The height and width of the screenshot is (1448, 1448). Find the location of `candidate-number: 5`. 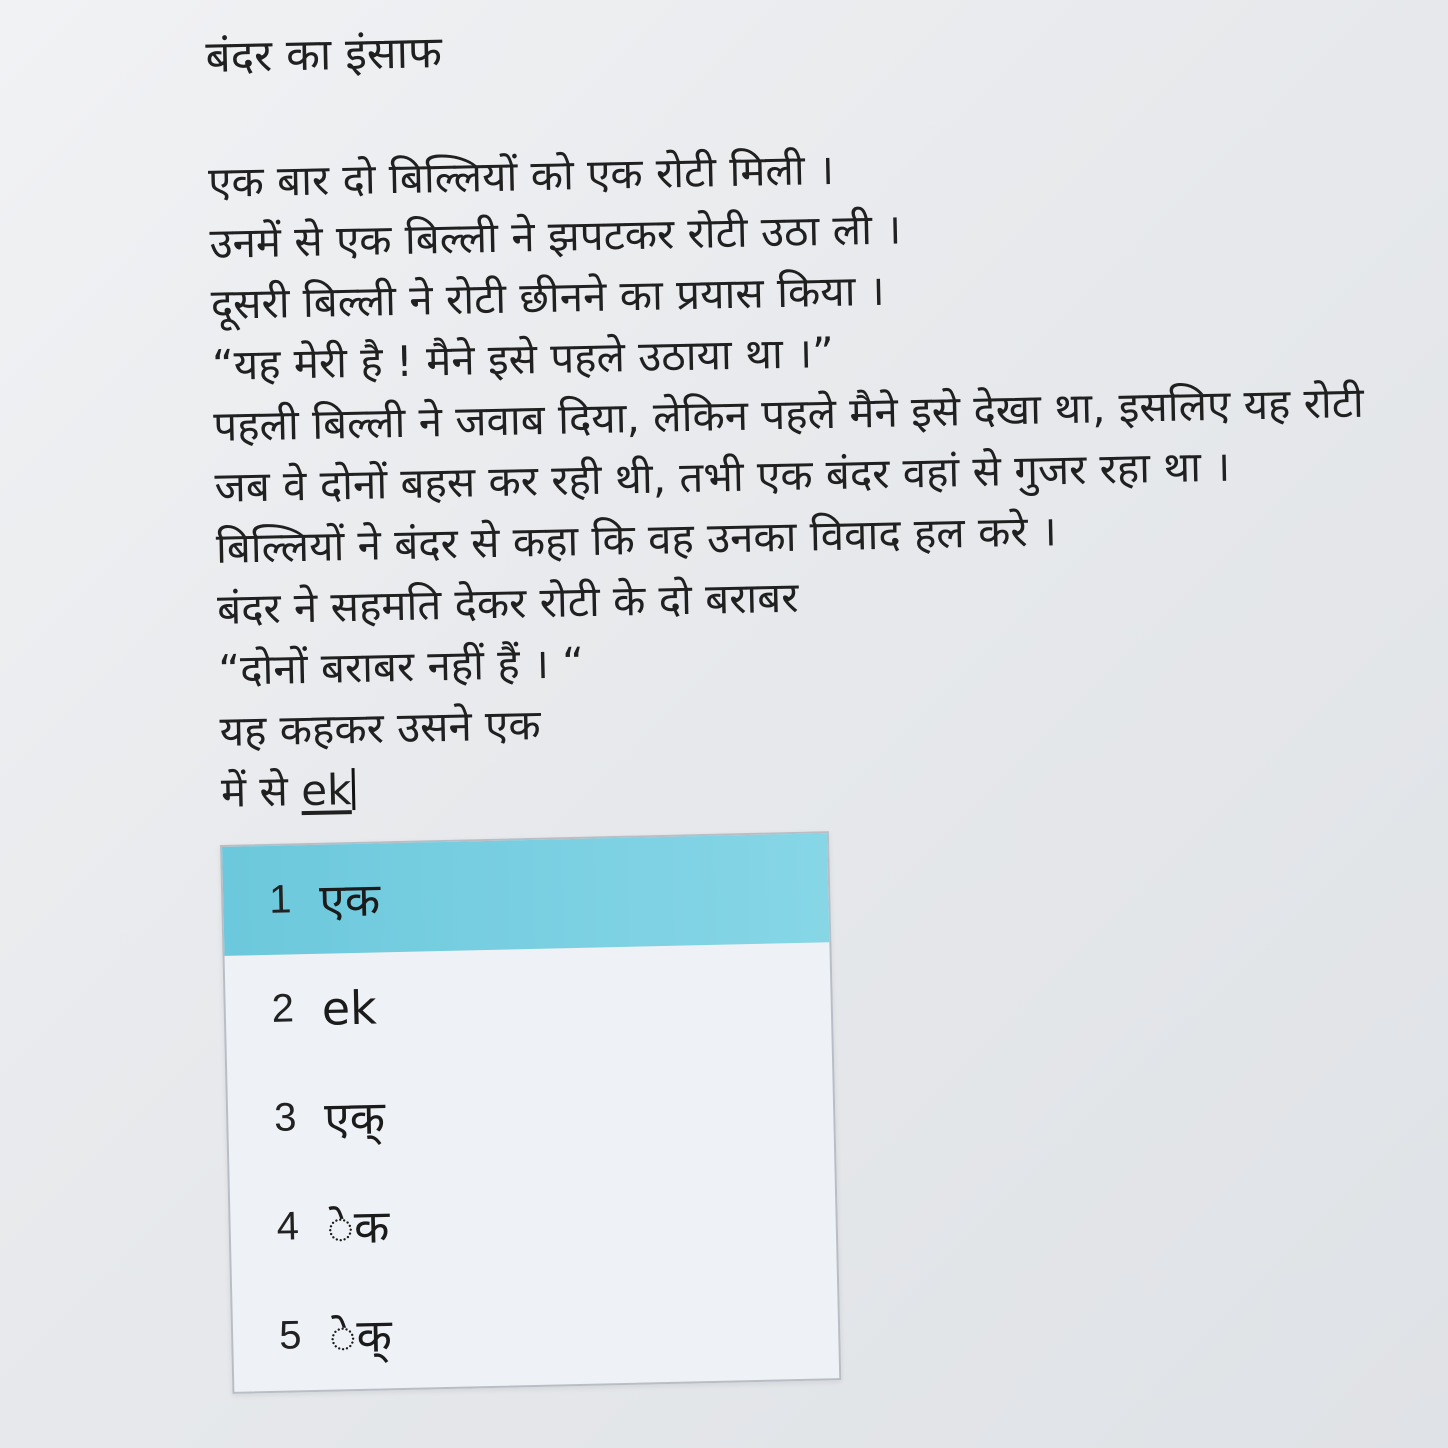

candidate-number: 5 is located at coordinates (290, 1335).